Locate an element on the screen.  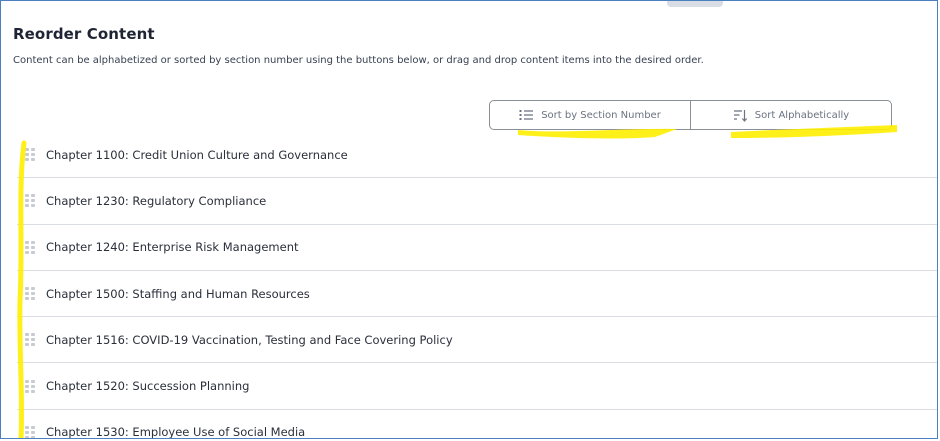
sort-by-section-button: Sort by Section Number is located at coordinates (590, 115).